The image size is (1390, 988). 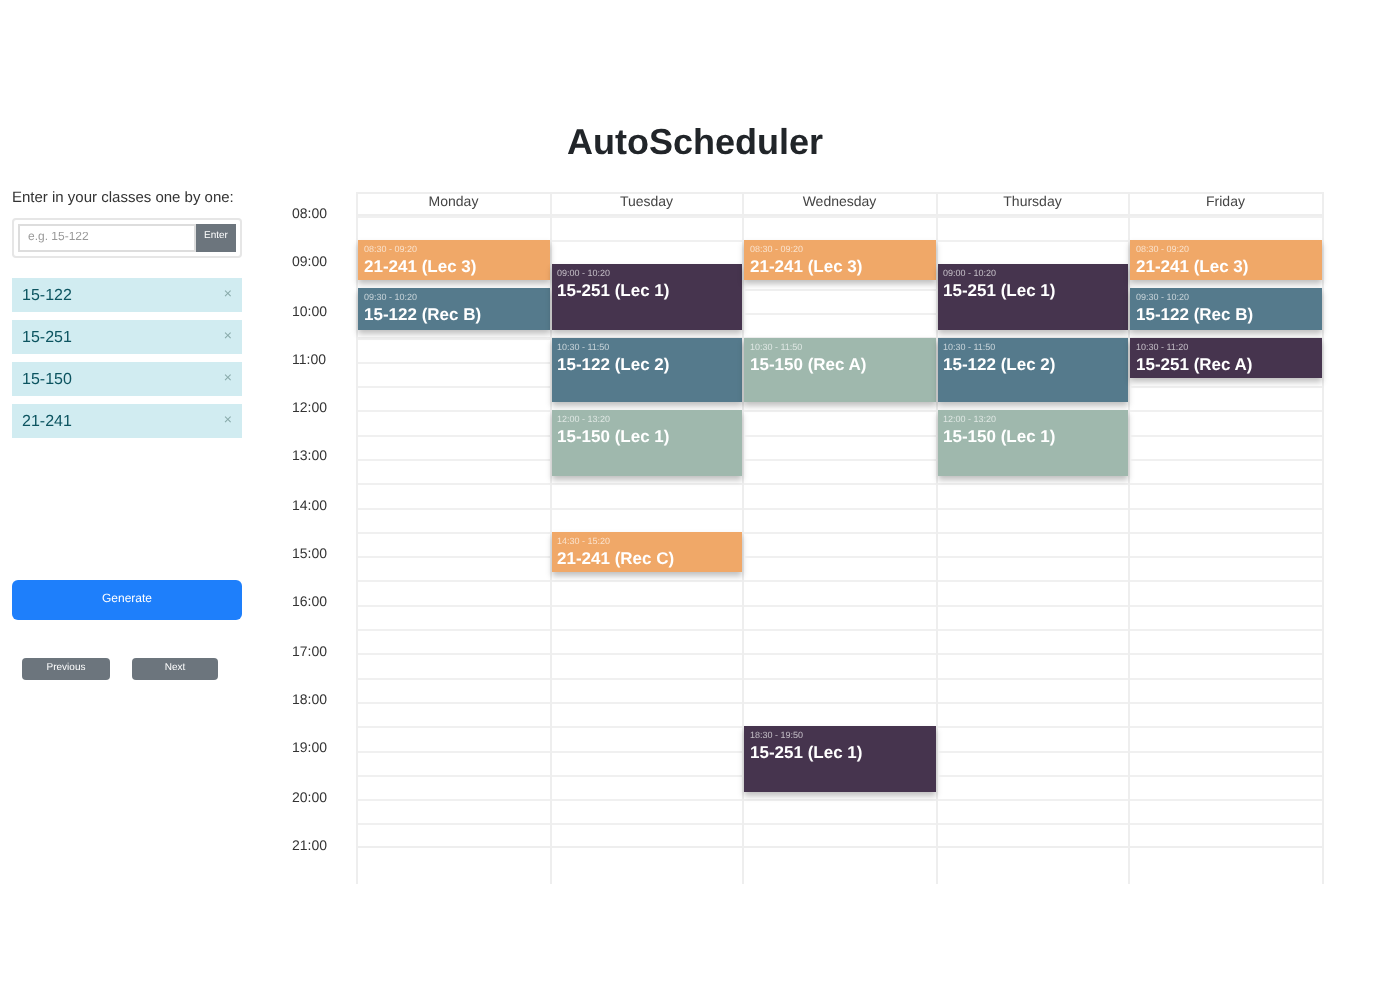 What do you see at coordinates (47, 295) in the screenshot?
I see `class-name: 15-122` at bounding box center [47, 295].